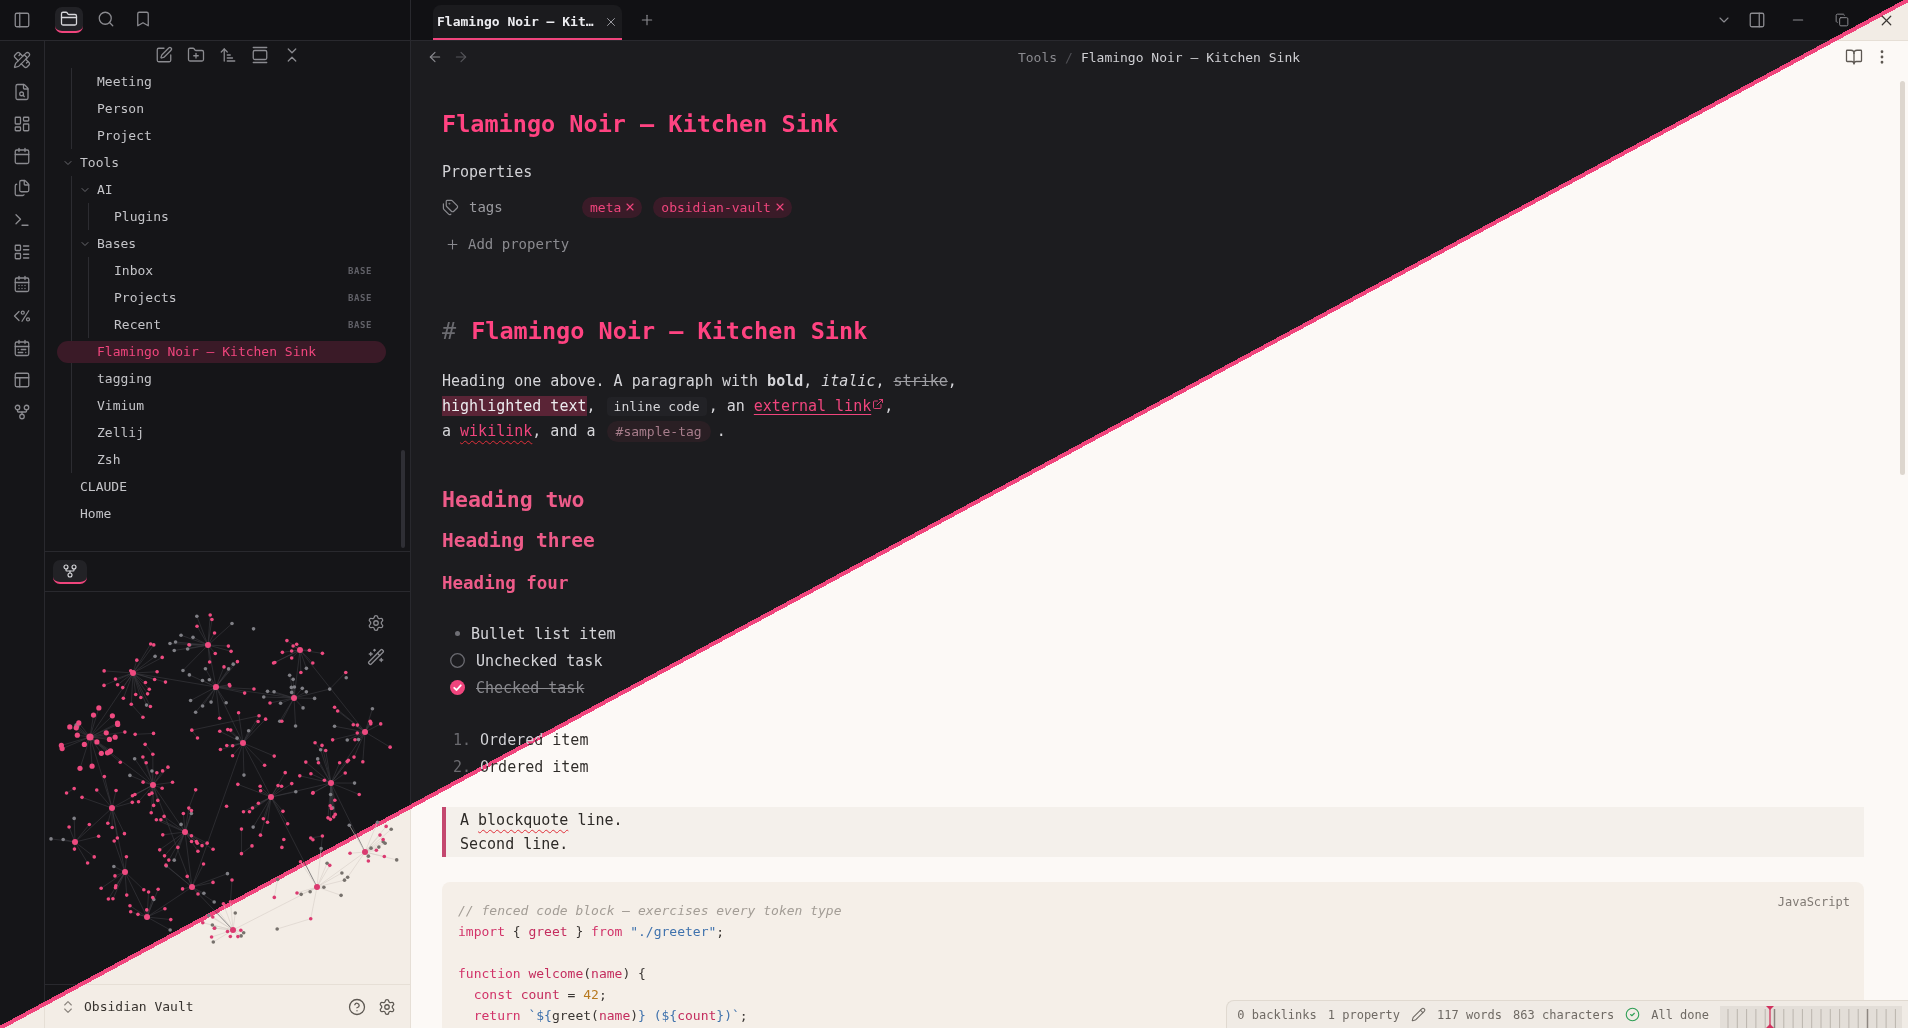 The width and height of the screenshot is (1908, 1028). What do you see at coordinates (1633, 1014) in the screenshot?
I see `check-circle-icon` at bounding box center [1633, 1014].